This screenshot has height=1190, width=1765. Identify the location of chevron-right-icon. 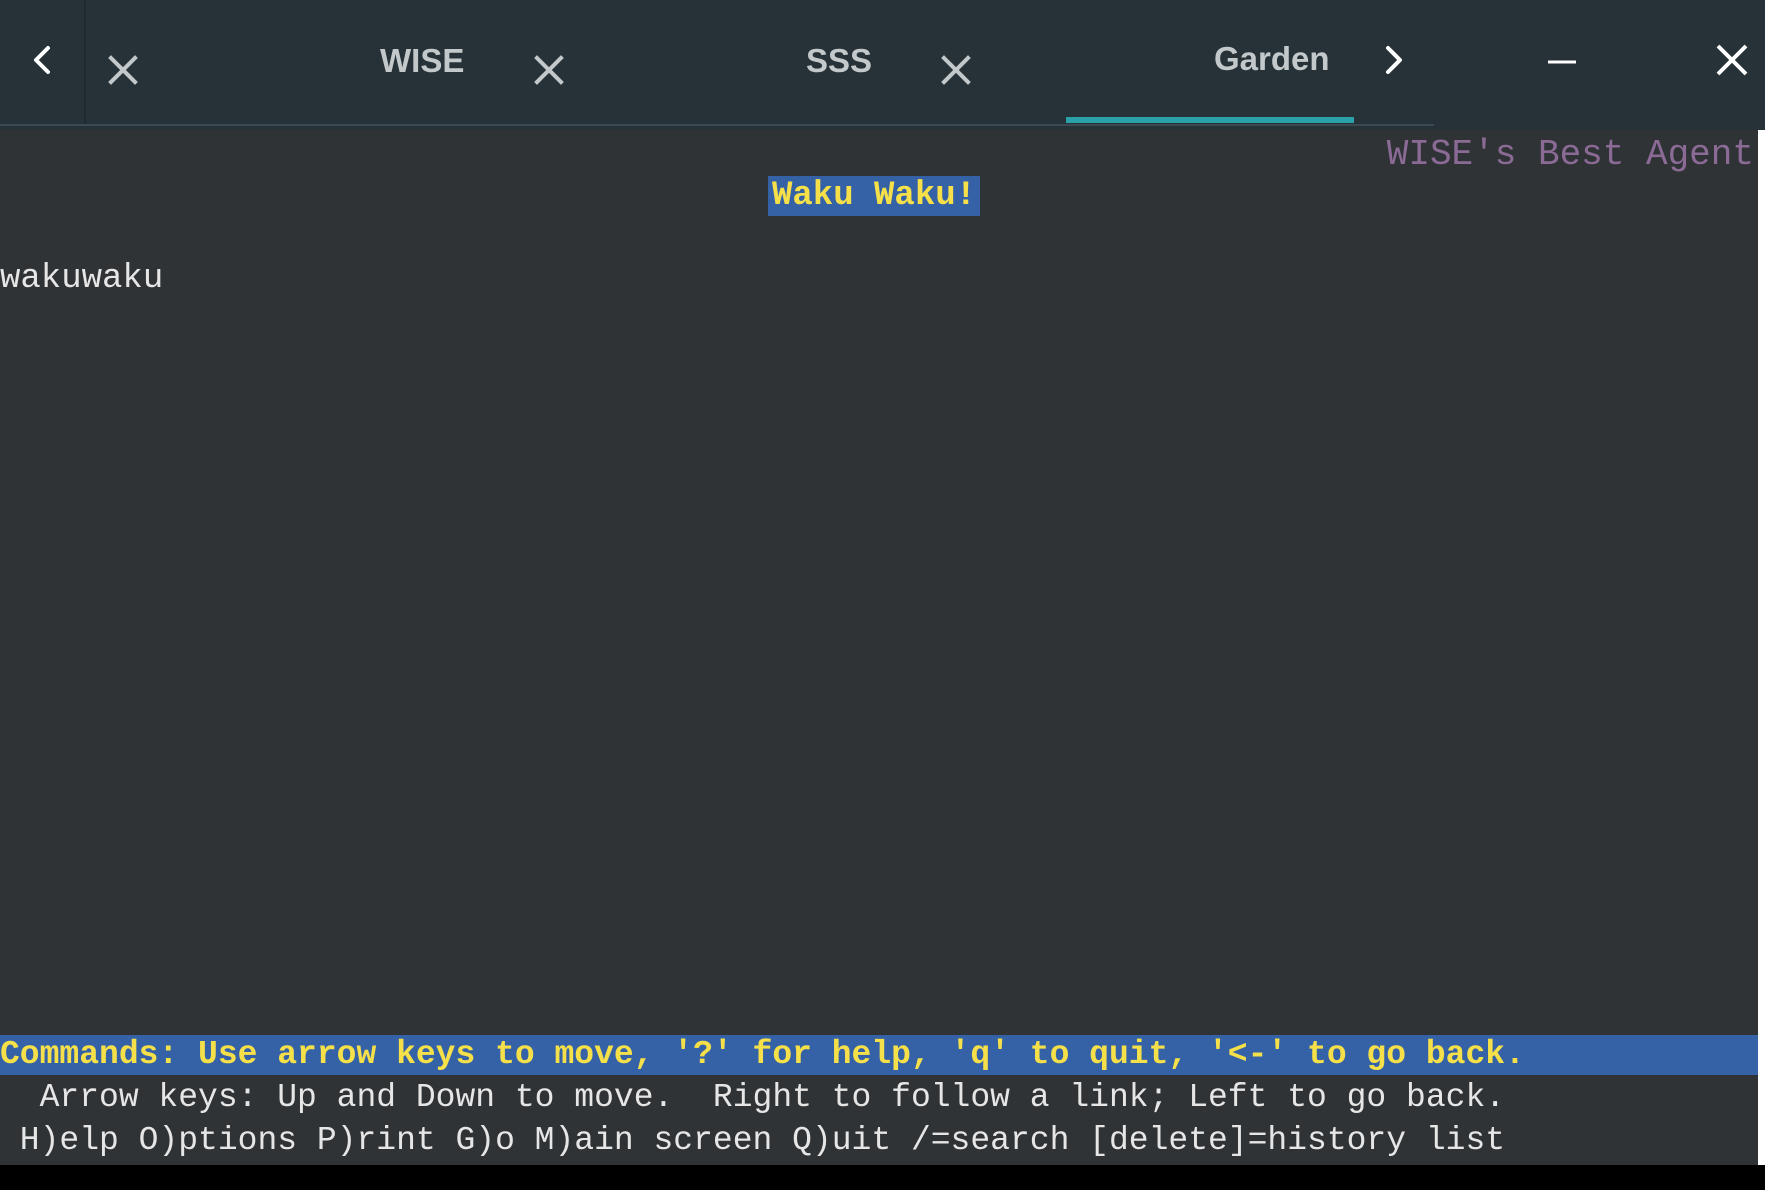
(1394, 62).